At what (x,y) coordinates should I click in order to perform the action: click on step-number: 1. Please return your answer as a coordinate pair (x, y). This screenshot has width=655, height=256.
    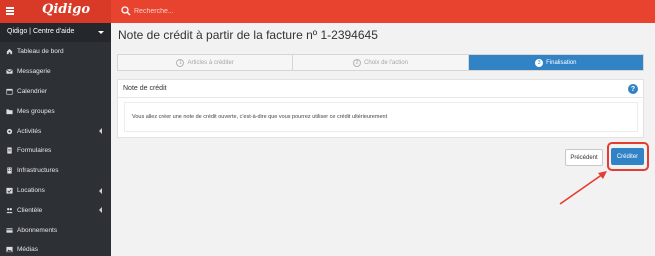
    Looking at the image, I should click on (180, 62).